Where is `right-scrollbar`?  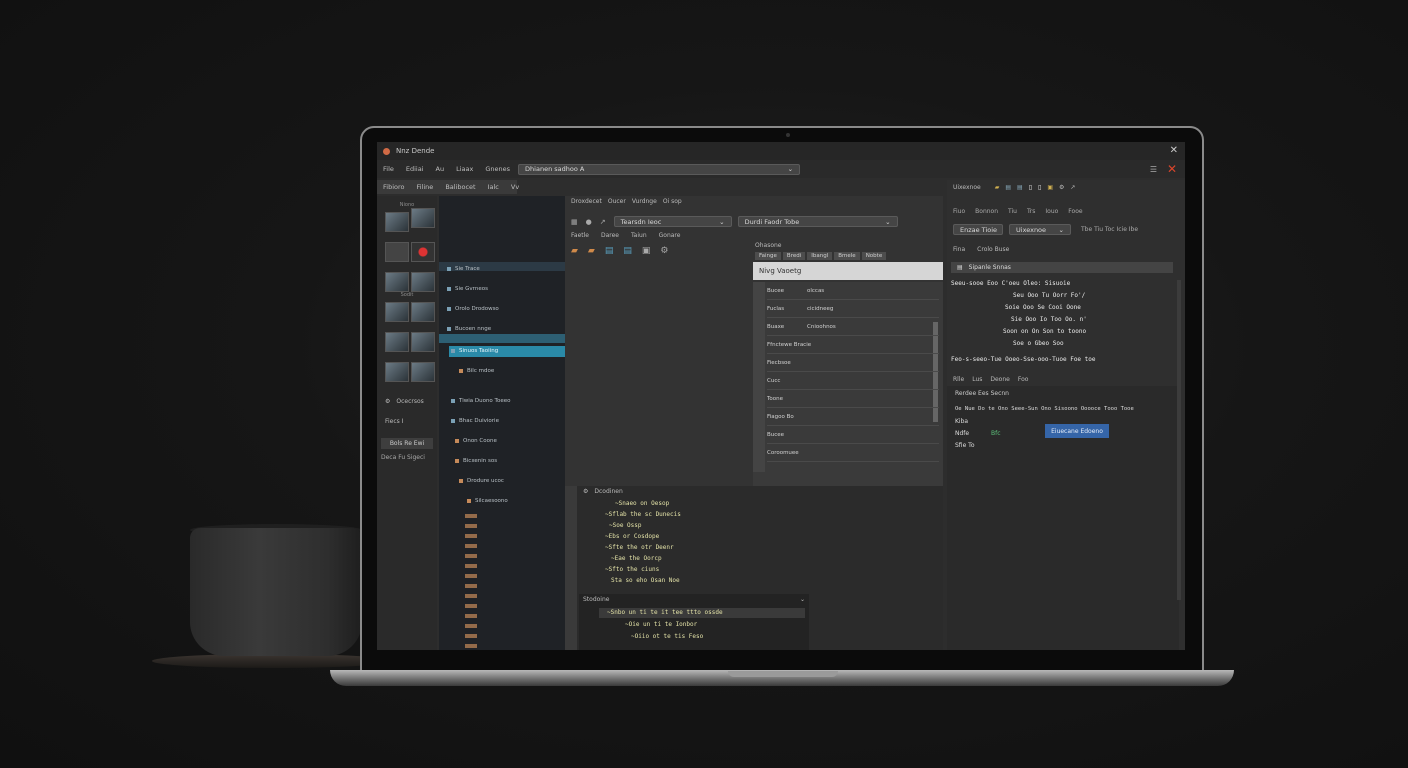 right-scrollbar is located at coordinates (1179, 440).